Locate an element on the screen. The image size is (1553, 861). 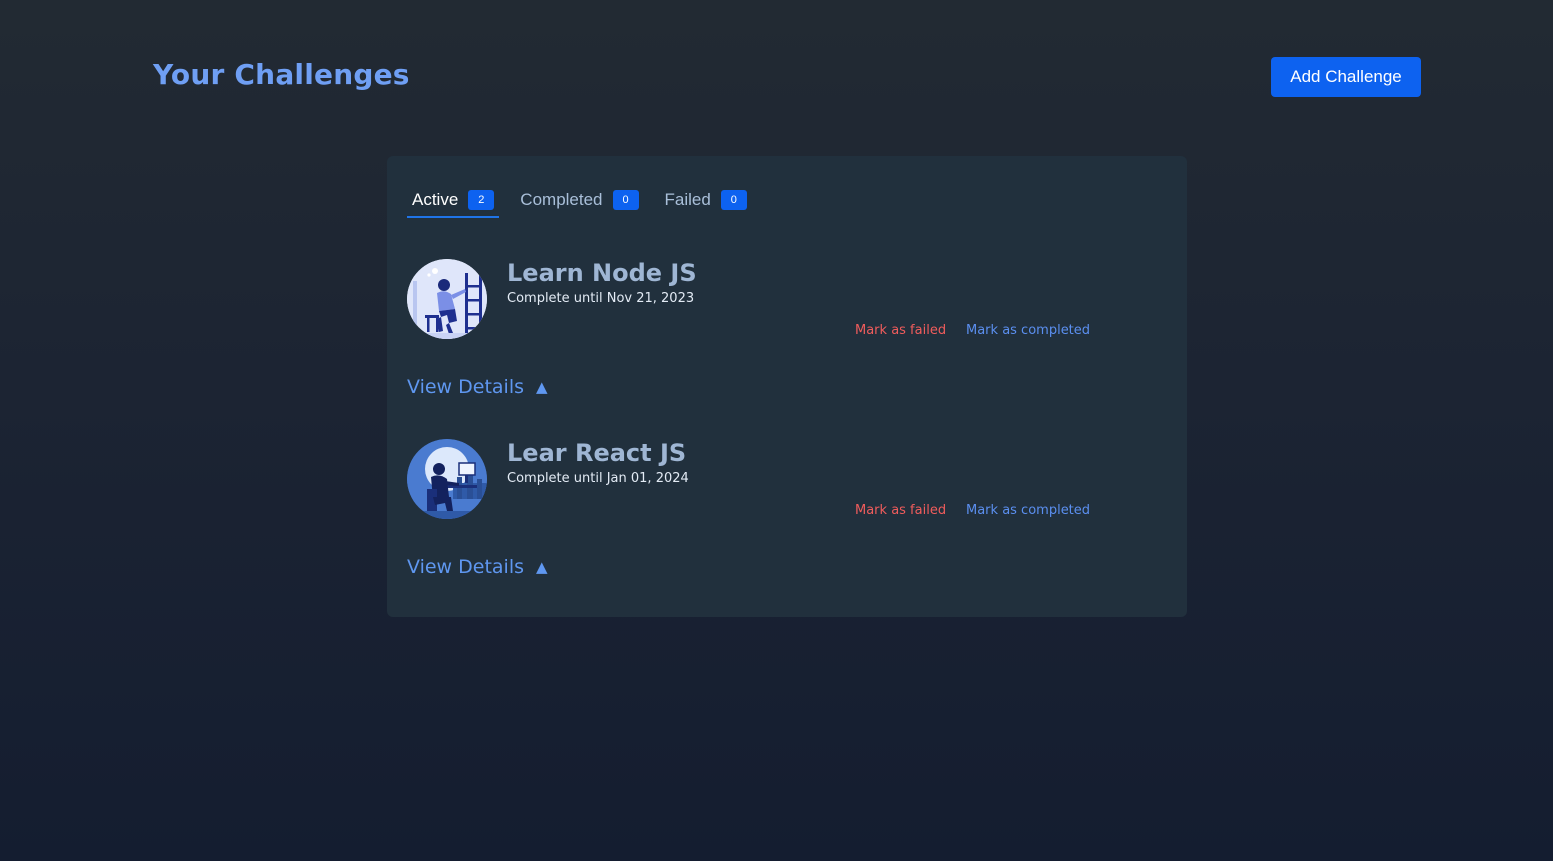
person-at-computer-illustration is located at coordinates (447, 479).